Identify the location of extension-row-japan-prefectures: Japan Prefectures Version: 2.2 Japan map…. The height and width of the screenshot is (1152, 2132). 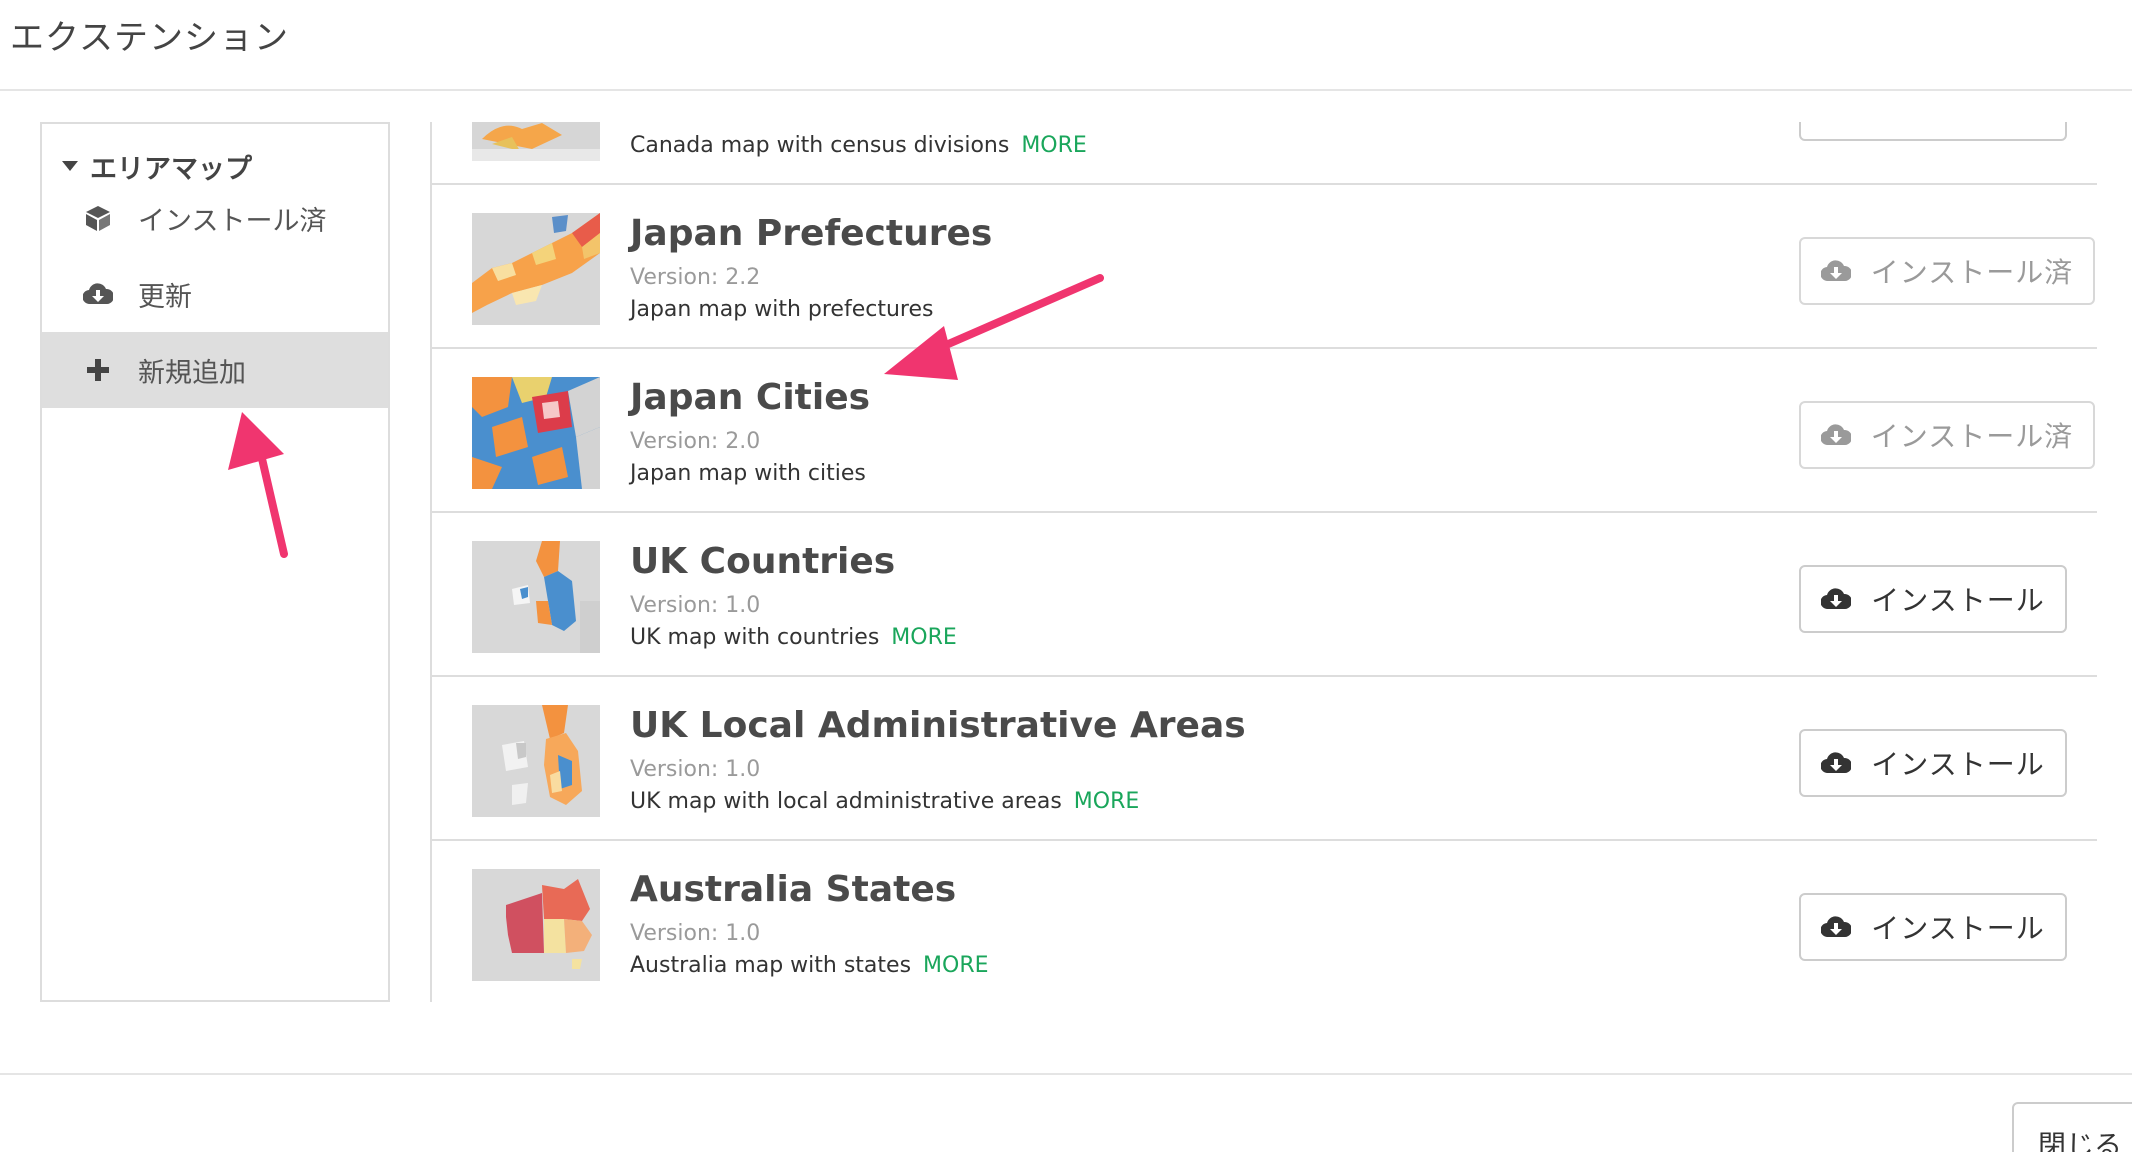
(1264, 267).